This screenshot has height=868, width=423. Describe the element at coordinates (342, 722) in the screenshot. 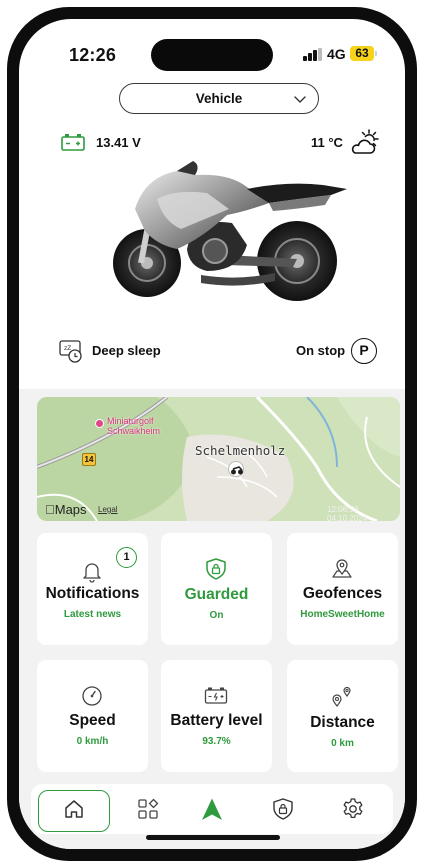

I see `distance-title: Distance` at that location.